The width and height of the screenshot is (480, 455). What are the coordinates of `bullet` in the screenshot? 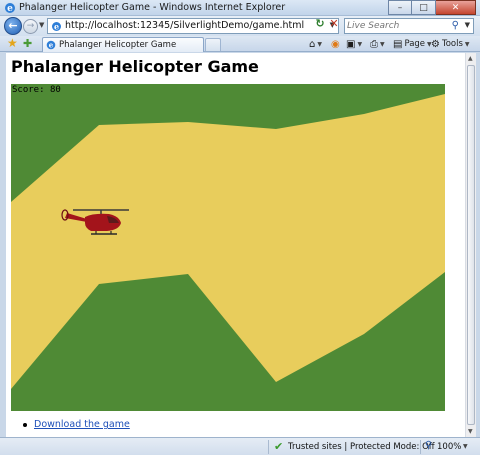 It's located at (25, 425).